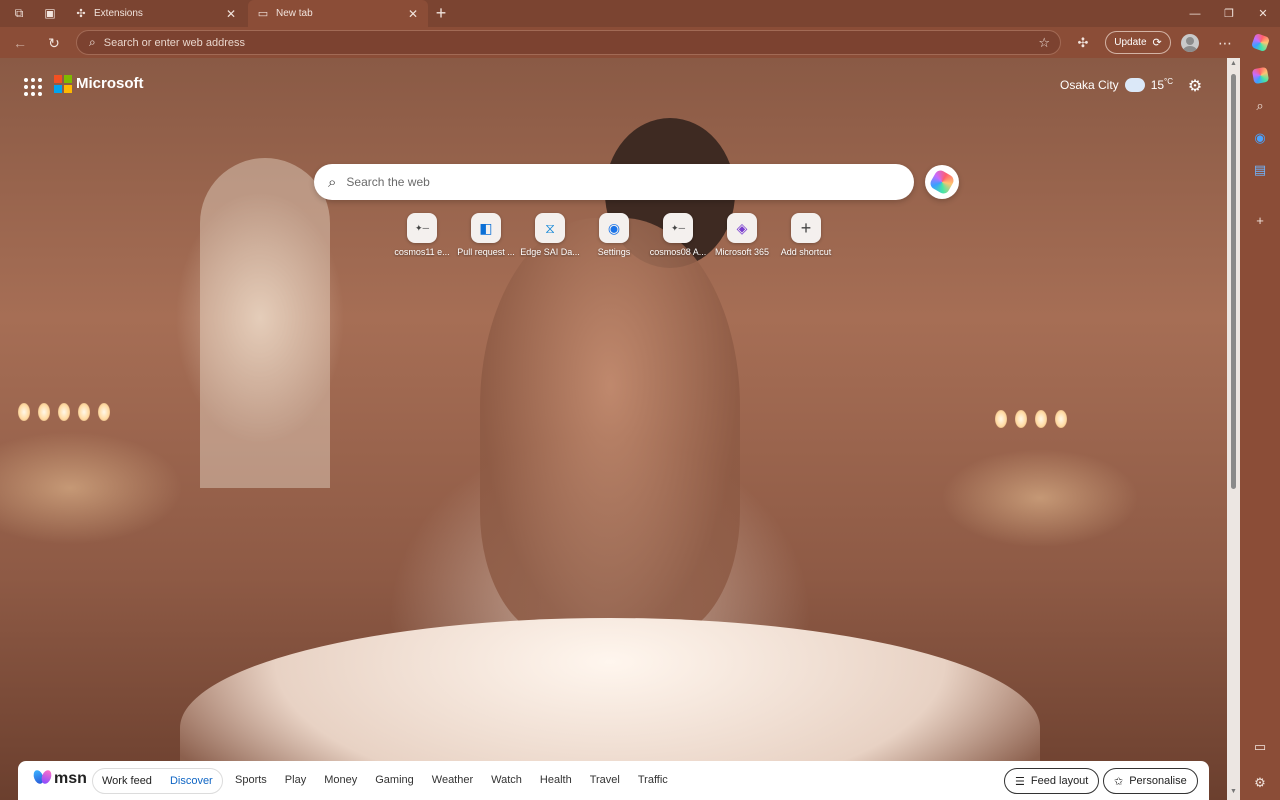 The image size is (1280, 800). I want to click on weather-temp: 15°C, so click(1162, 84).